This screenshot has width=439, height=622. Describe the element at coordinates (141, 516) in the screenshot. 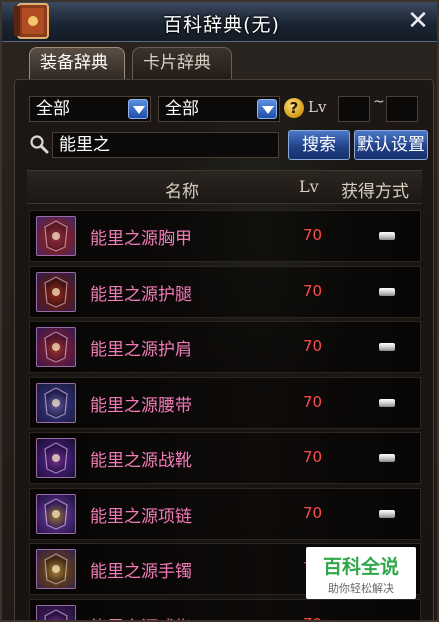

I see `item-name: 能里之源项链` at that location.